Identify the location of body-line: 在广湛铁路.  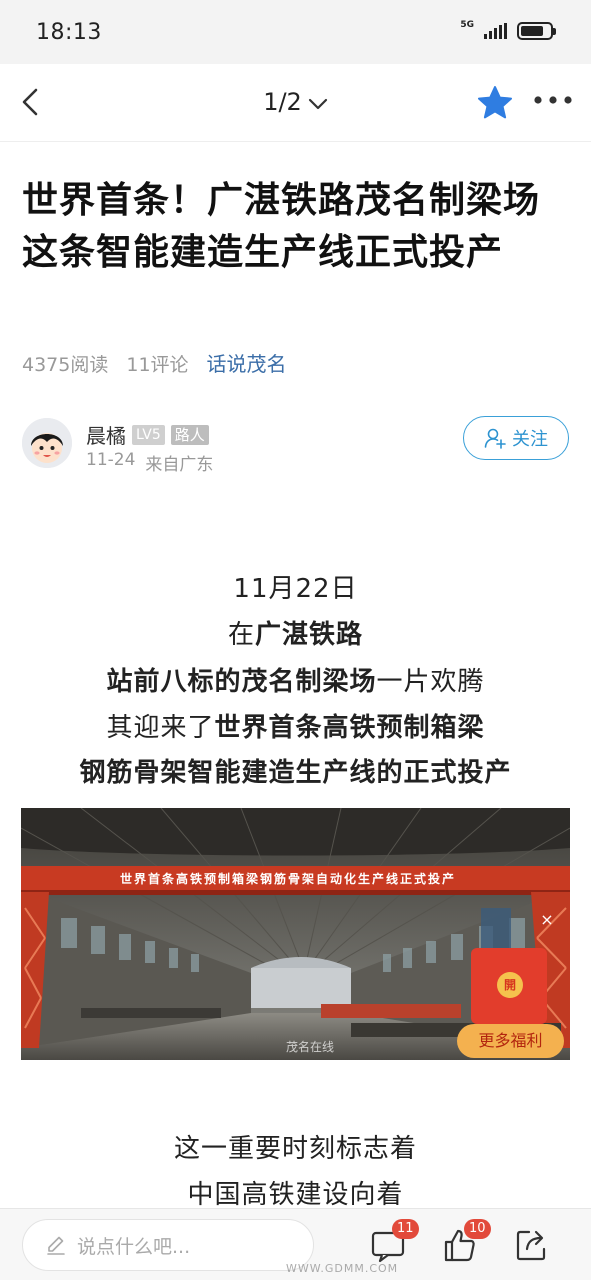
(295, 632).